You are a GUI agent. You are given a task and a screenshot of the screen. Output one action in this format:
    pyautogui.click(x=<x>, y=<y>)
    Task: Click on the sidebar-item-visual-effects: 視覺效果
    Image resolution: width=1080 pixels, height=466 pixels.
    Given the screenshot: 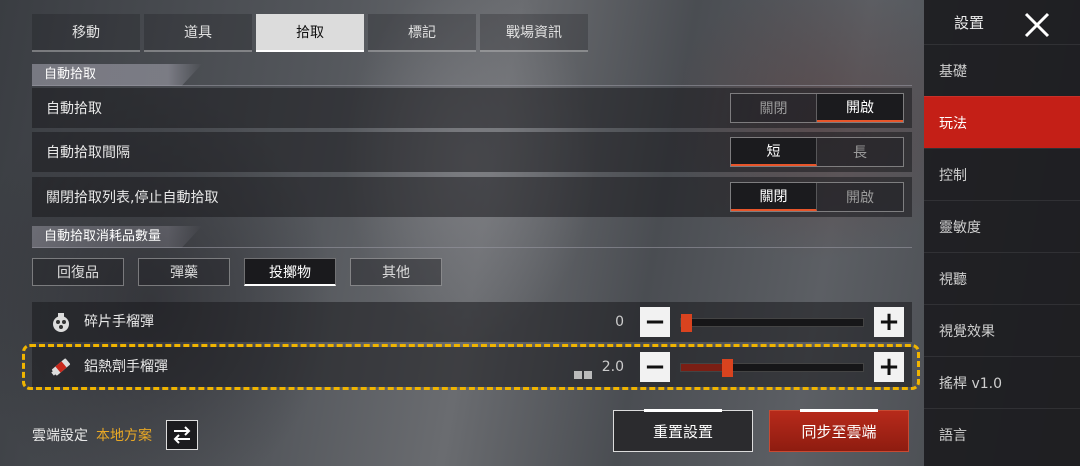 What is the action you would take?
    pyautogui.click(x=1002, y=330)
    